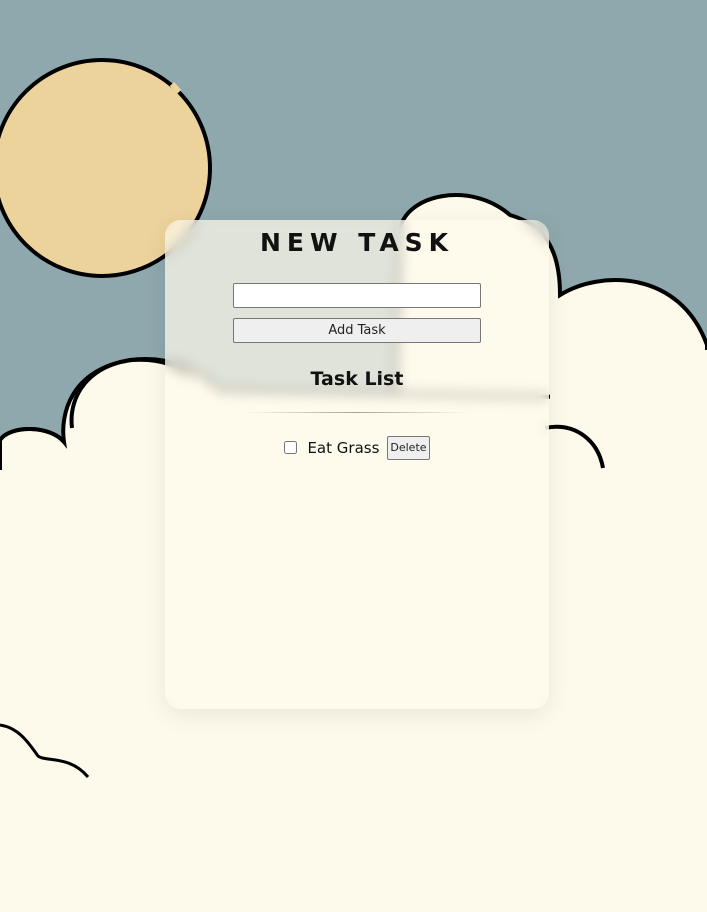  What do you see at coordinates (408, 447) in the screenshot?
I see `delete-button: Delete` at bounding box center [408, 447].